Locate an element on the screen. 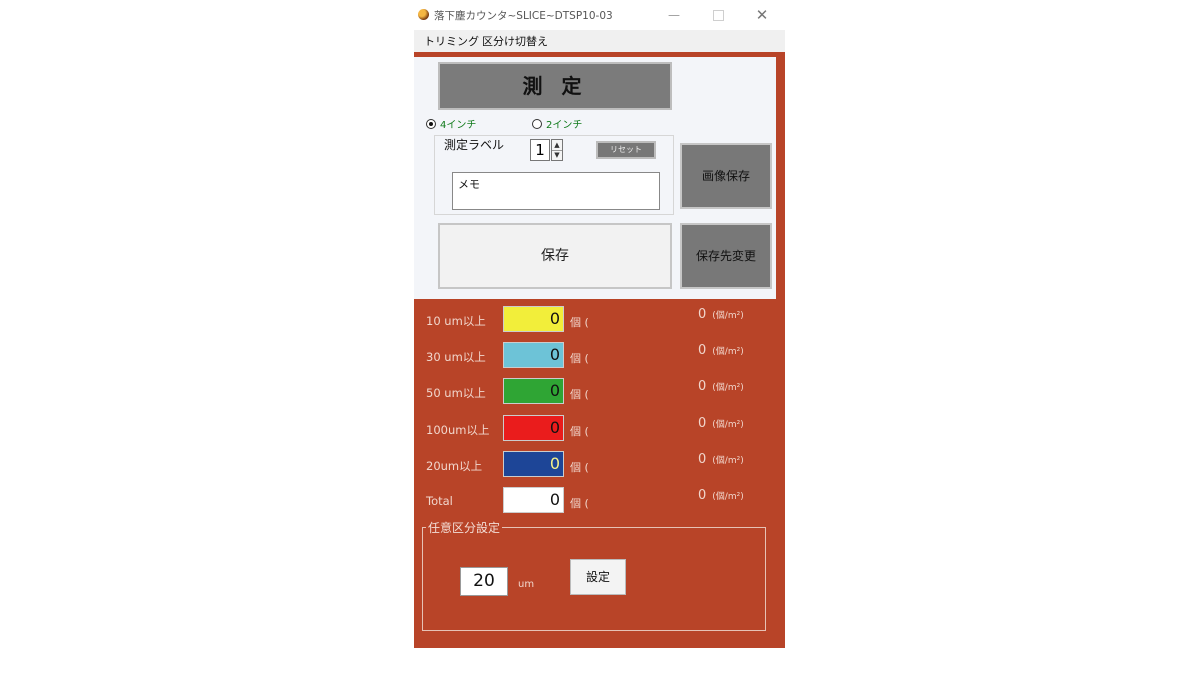  row-size-label: 50 um以上 is located at coordinates (456, 393).